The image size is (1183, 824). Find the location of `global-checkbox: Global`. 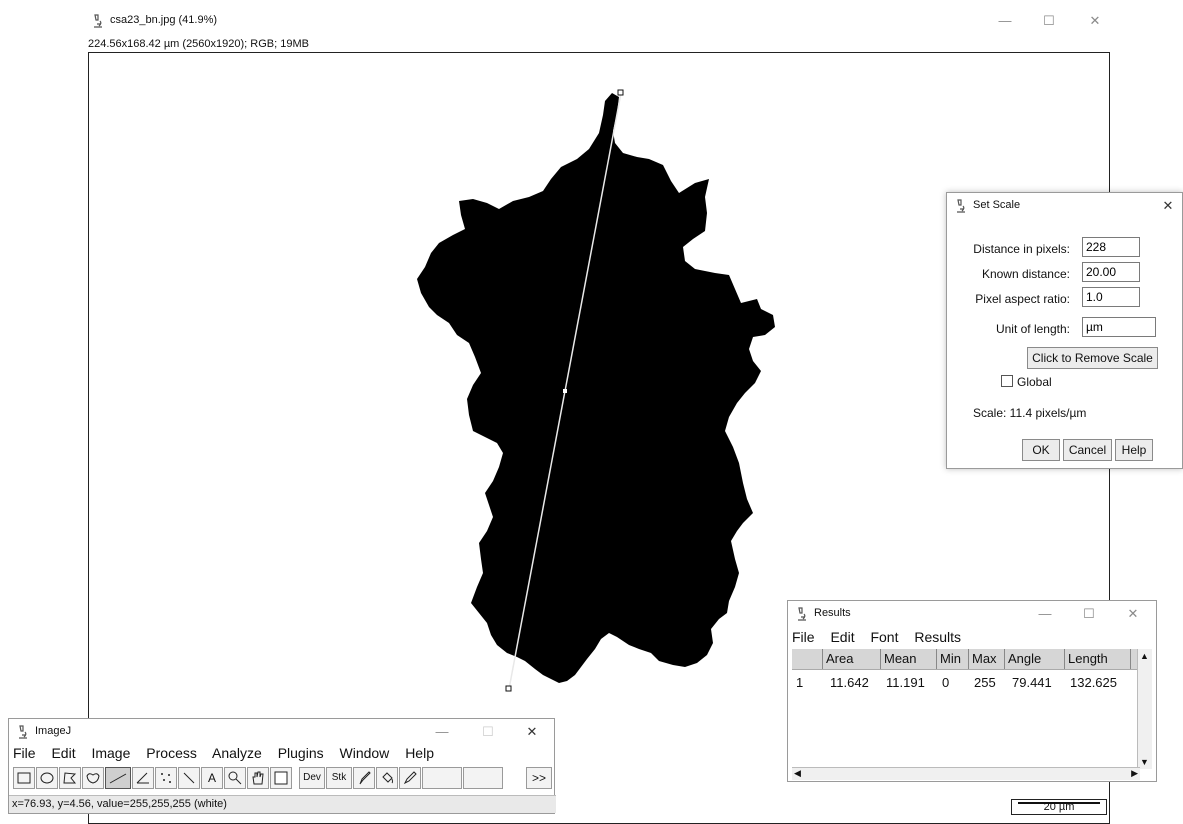

global-checkbox: Global is located at coordinates (1026, 382).